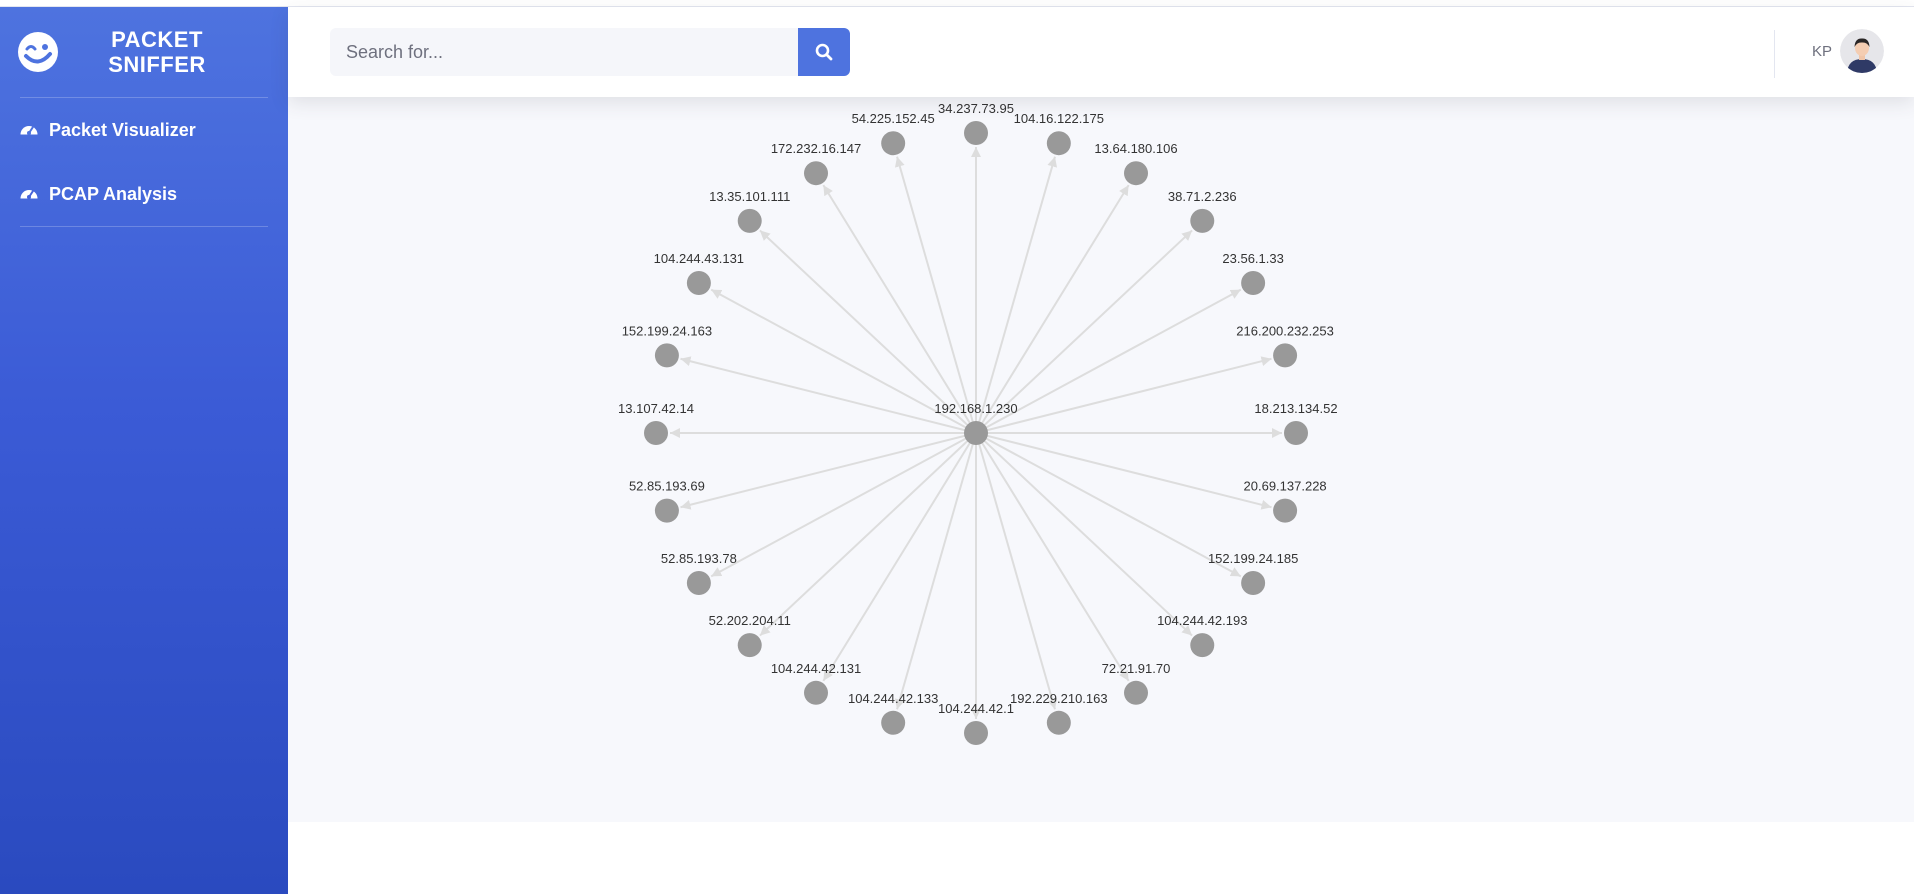 The image size is (1914, 894). I want to click on graph-node-label: 18.213.134.52, so click(1295, 408).